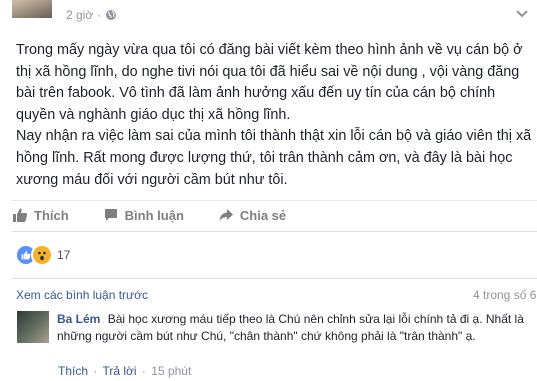 This screenshot has height=381, width=537. Describe the element at coordinates (79, 15) in the screenshot. I see `post-timestamp: 2 giờ` at that location.